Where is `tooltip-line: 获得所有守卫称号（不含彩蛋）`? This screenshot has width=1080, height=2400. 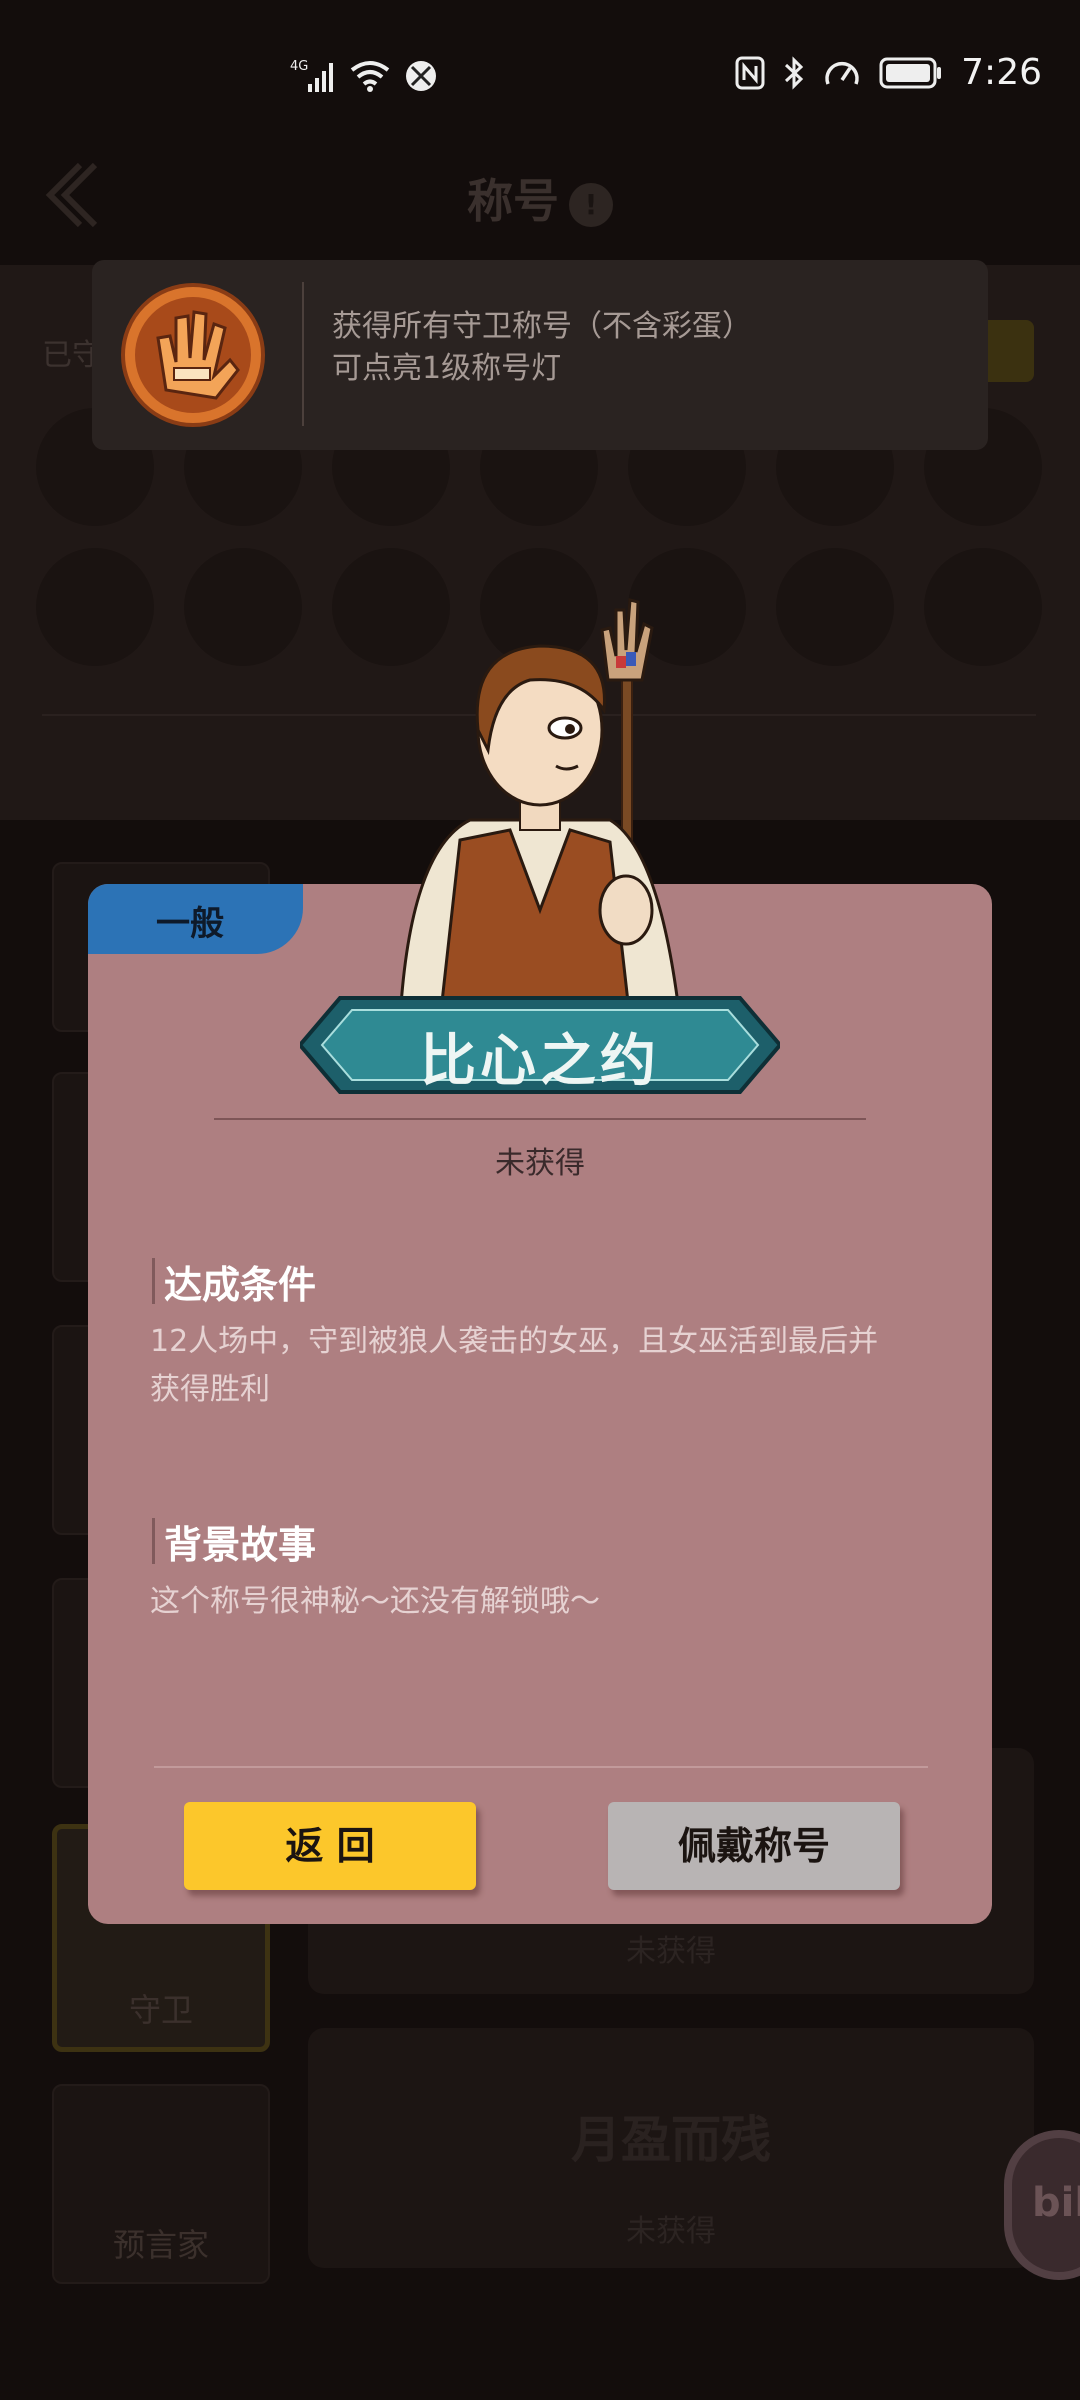 tooltip-line: 获得所有守卫称号（不含彩蛋） is located at coordinates (542, 326).